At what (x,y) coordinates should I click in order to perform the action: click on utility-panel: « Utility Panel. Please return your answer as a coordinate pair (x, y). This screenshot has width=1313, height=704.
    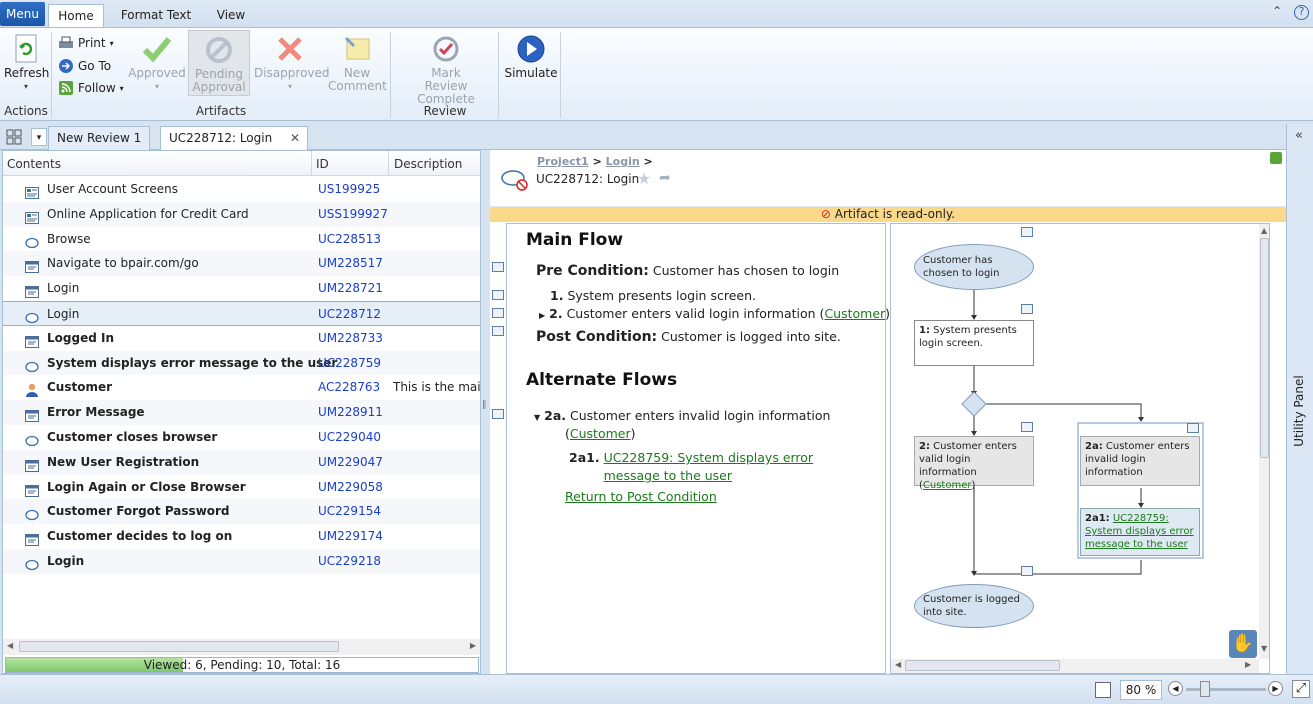
    Looking at the image, I should click on (1299, 399).